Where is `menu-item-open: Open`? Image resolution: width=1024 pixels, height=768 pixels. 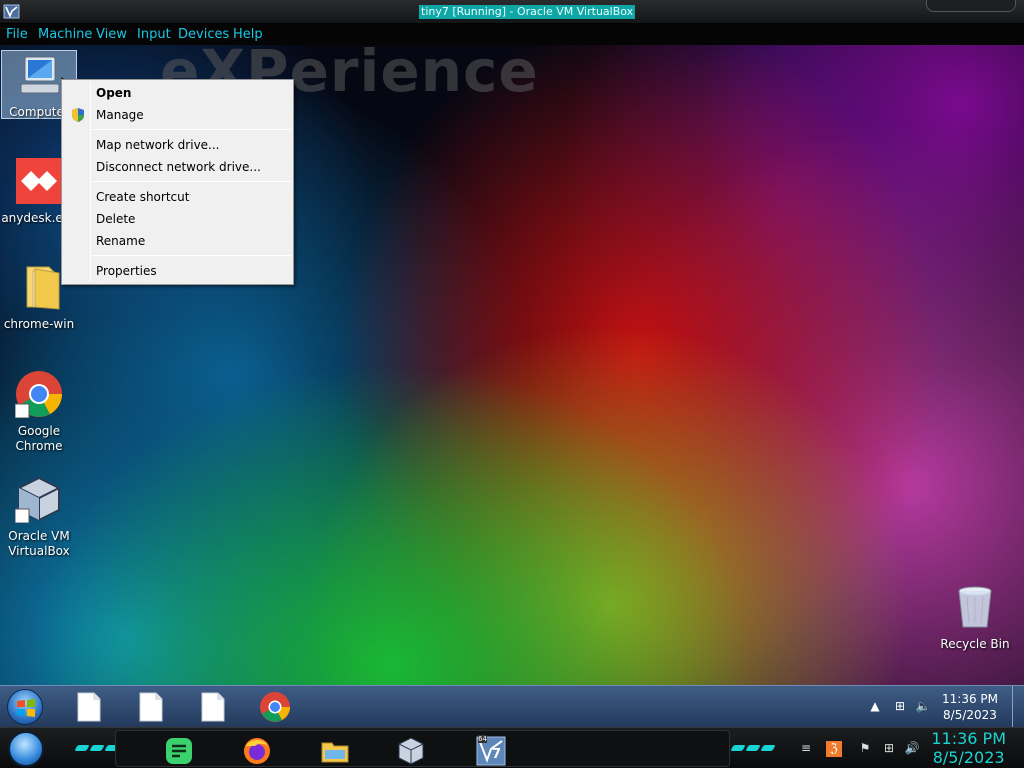
menu-item-open: Open is located at coordinates (177, 93).